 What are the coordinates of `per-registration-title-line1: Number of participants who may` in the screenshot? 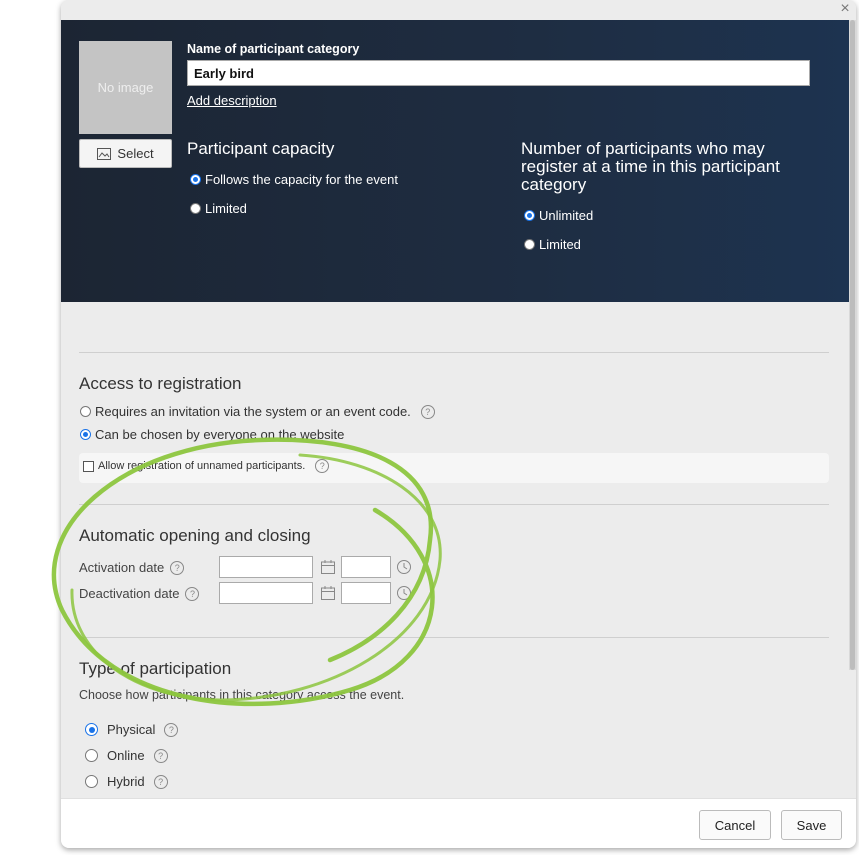 It's located at (643, 148).